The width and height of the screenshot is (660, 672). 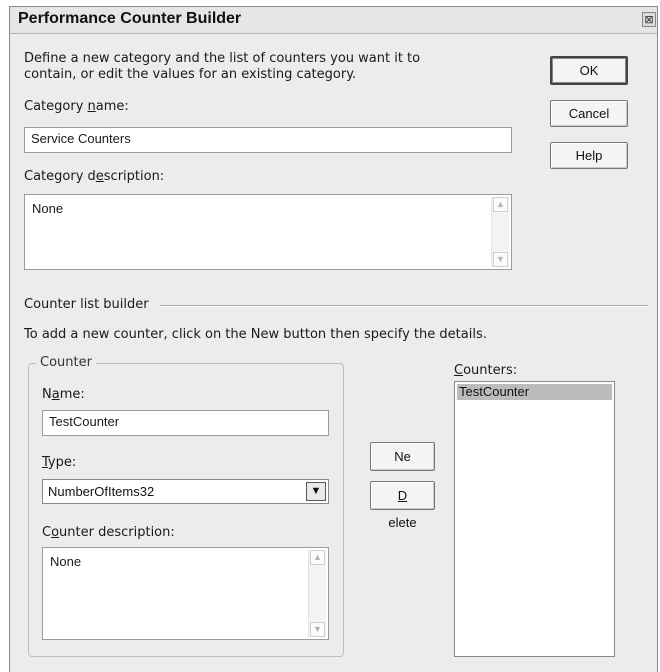 What do you see at coordinates (268, 140) in the screenshot?
I see `category-name-input: Service Counters` at bounding box center [268, 140].